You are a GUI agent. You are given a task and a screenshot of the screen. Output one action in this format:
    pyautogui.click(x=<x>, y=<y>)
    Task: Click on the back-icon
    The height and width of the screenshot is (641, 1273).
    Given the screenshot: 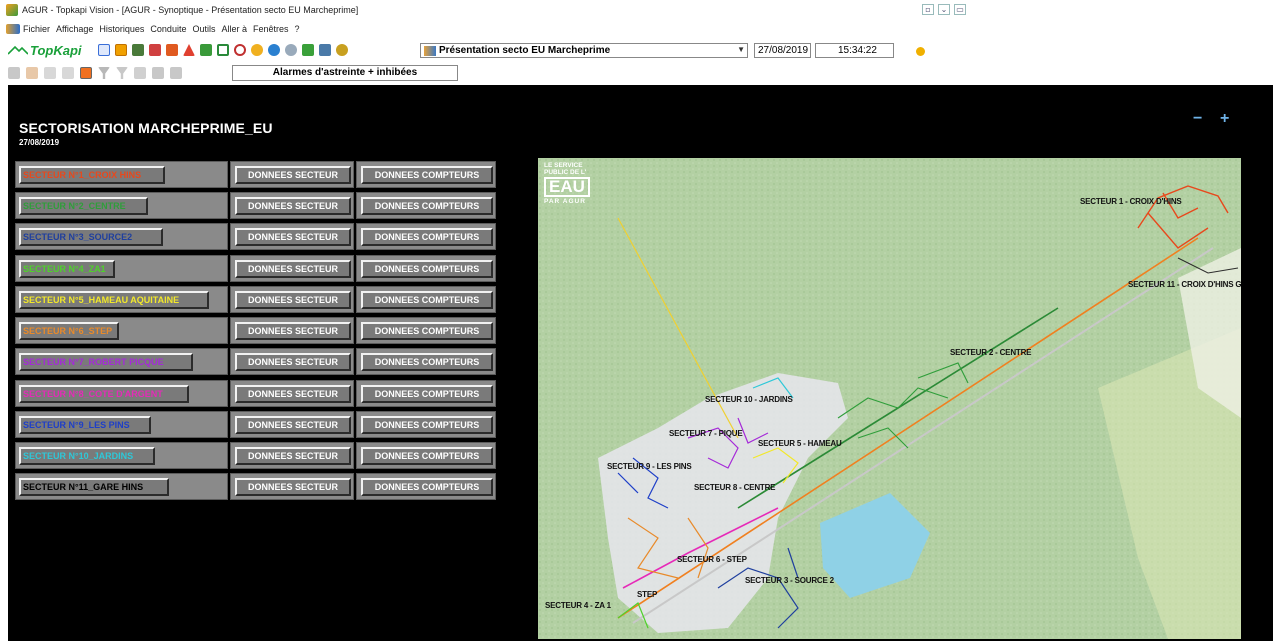 What is the action you would take?
    pyautogui.click(x=274, y=50)
    